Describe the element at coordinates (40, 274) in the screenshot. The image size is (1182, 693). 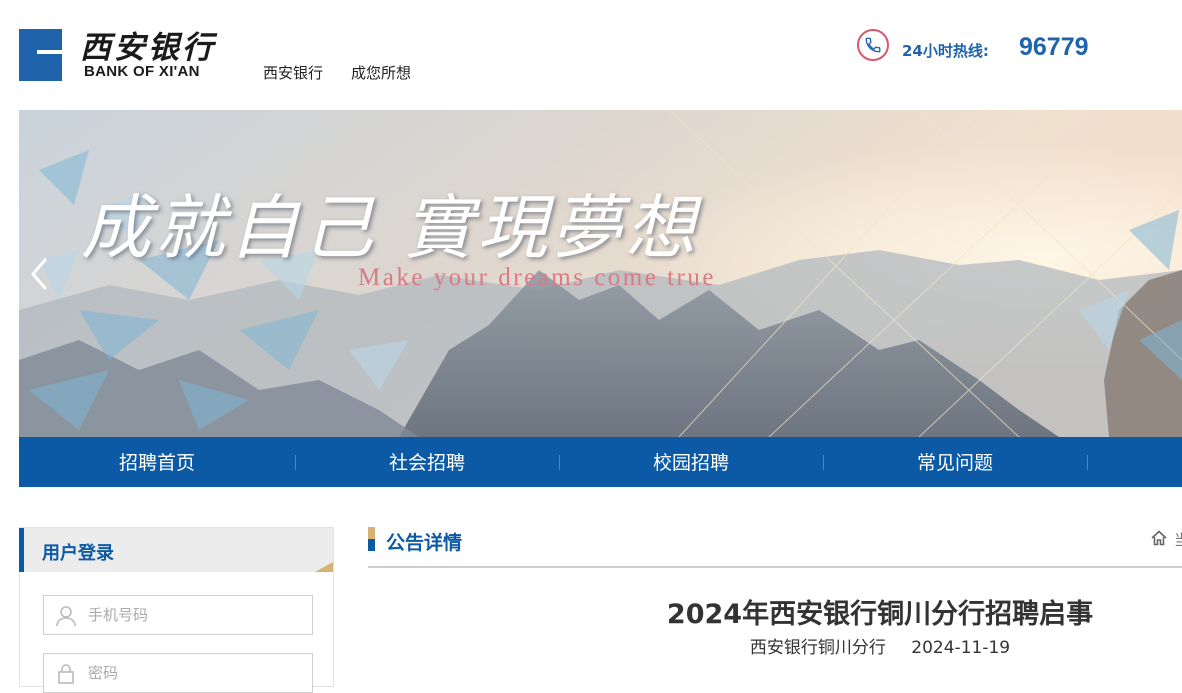
I see `chevron-left-icon` at that location.